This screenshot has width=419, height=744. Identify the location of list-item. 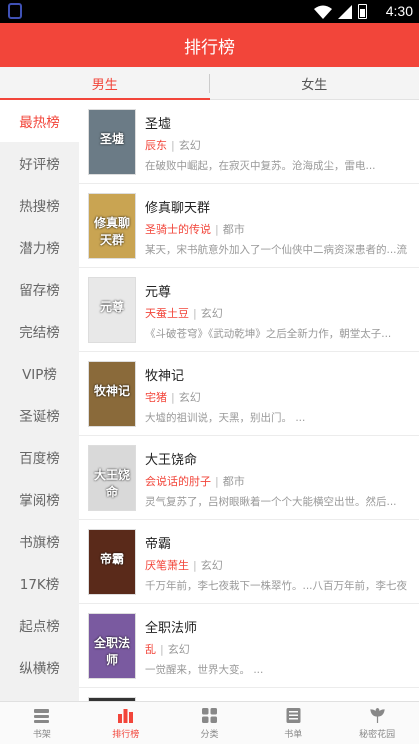
(249, 694).